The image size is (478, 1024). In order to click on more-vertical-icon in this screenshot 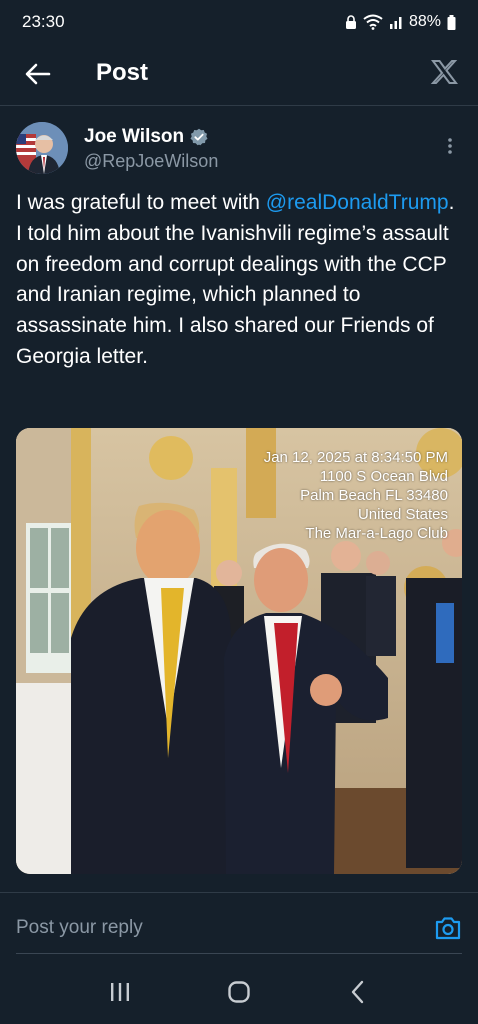, I will do `click(450, 146)`.